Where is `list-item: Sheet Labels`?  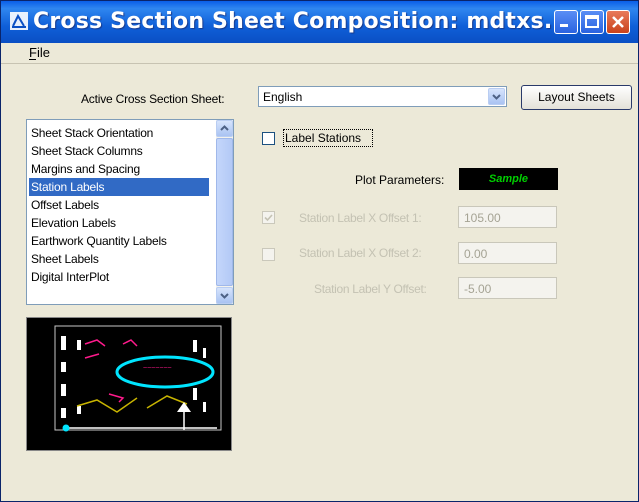
list-item: Sheet Labels is located at coordinates (119, 259).